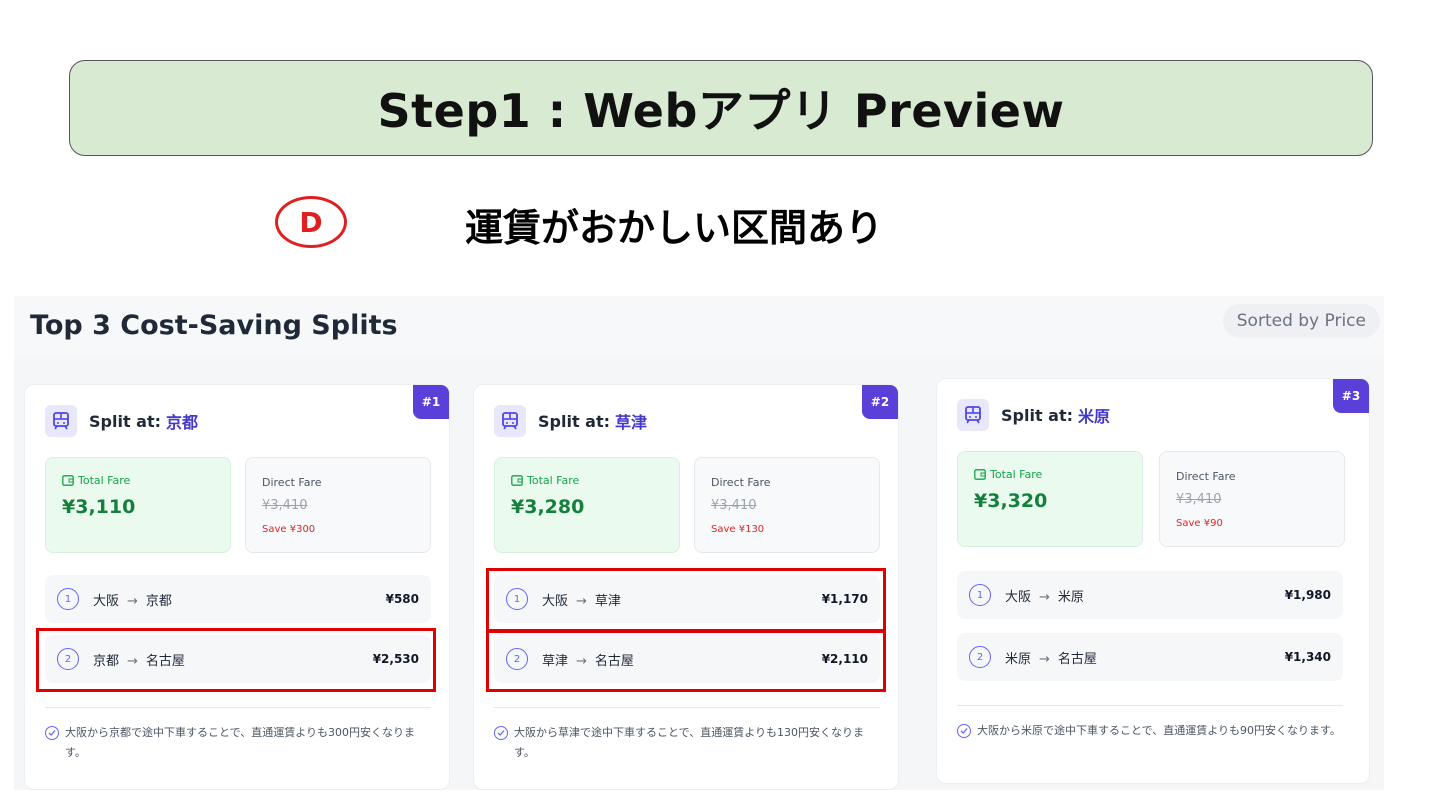  Describe the element at coordinates (338, 505) in the screenshot. I see `direct-fare-box: Direct Fare ¥3,410 Save ¥300` at that location.